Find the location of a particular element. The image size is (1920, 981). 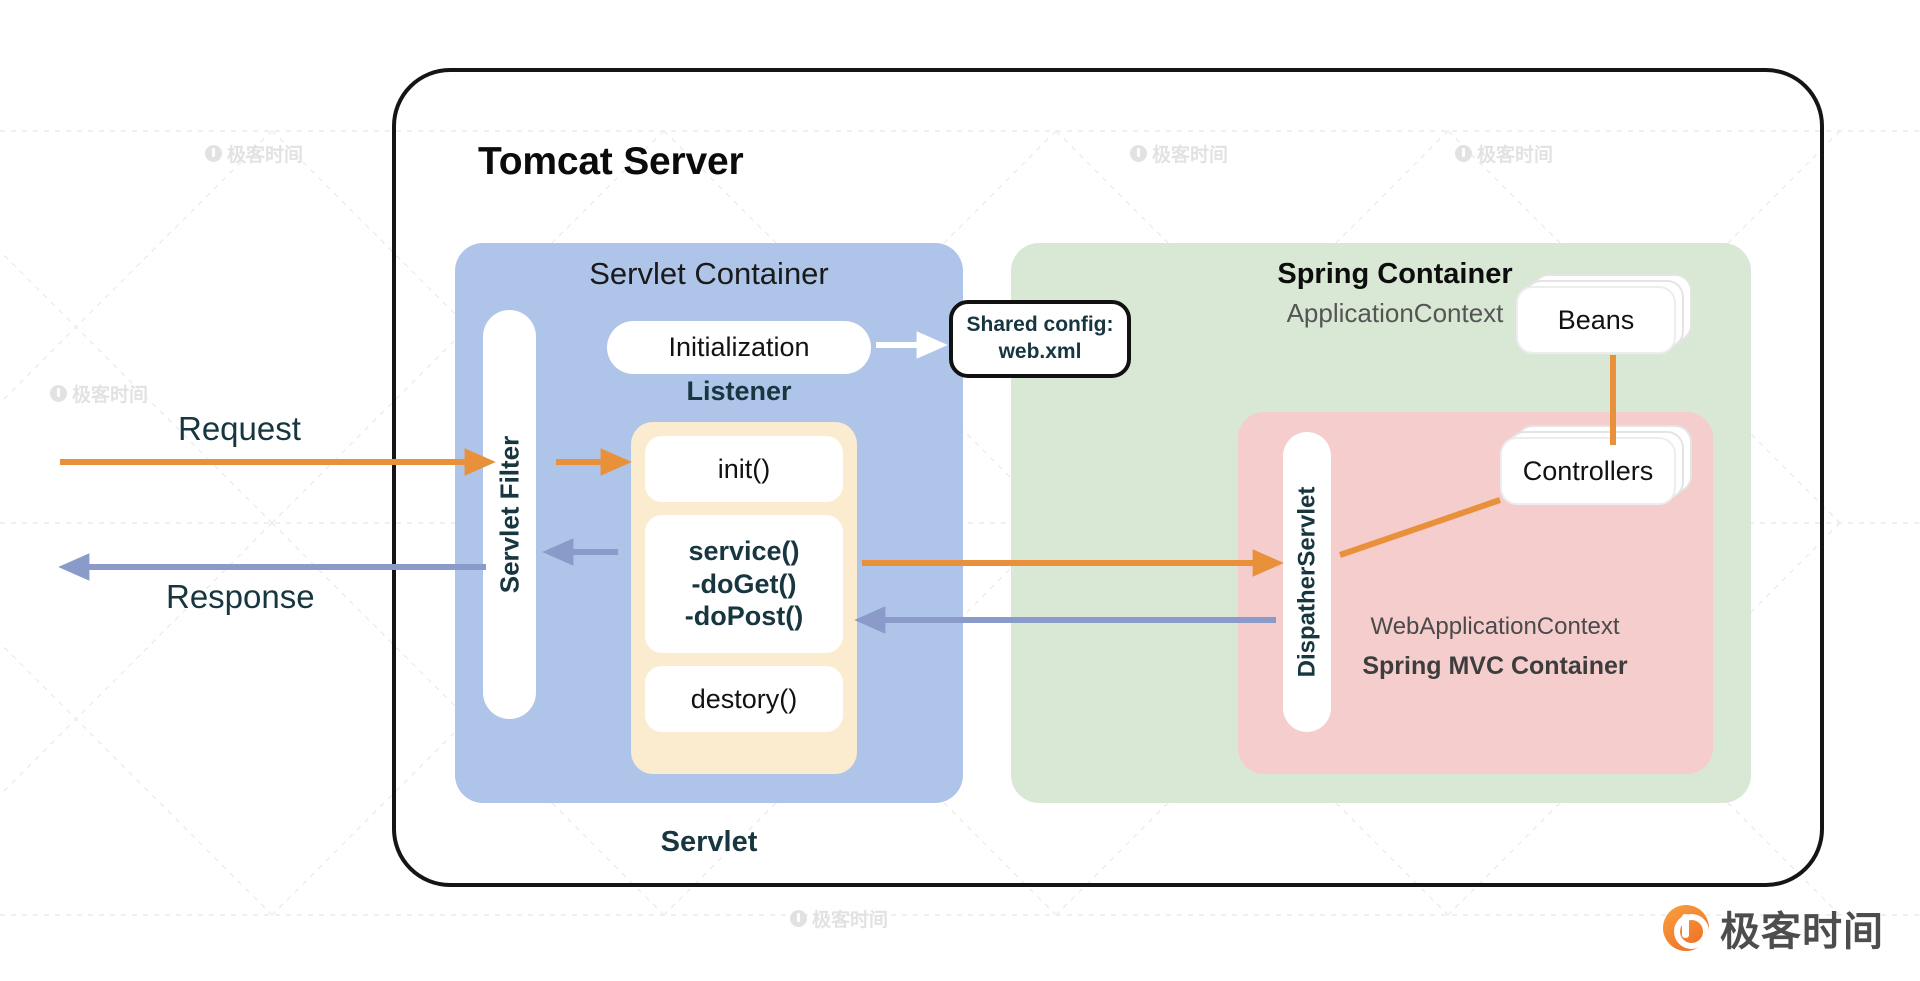

servlet-filter-block: Servlet Filter is located at coordinates (509, 514).